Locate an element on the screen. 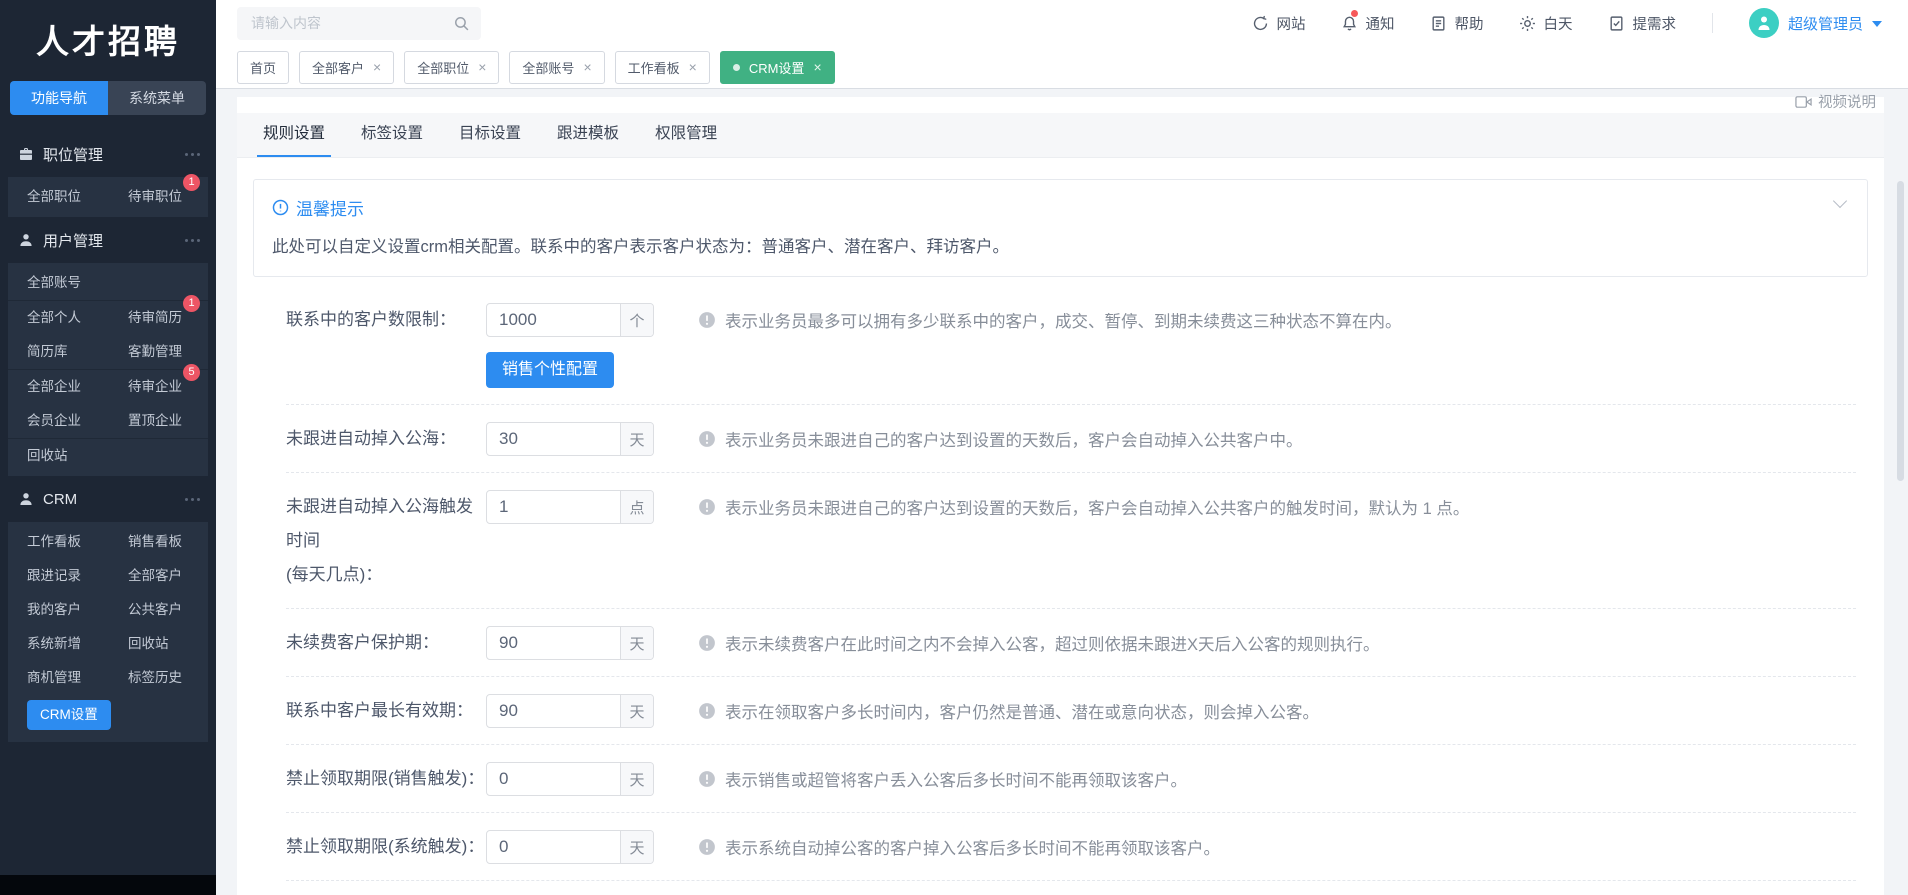 This screenshot has height=895, width=1908. menu-item-website: 网站 is located at coordinates (1278, 23).